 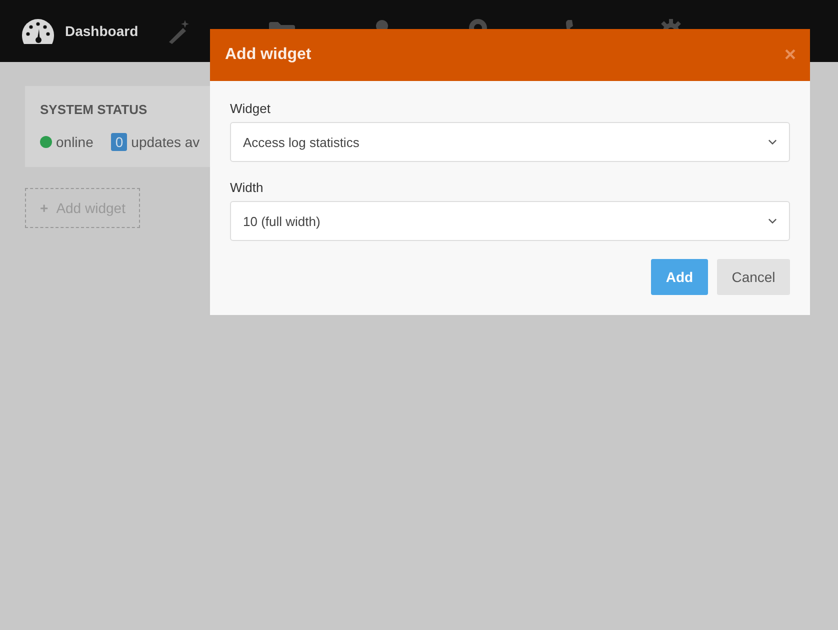 What do you see at coordinates (94, 109) in the screenshot?
I see `card-title: SYSTEM STATUS` at bounding box center [94, 109].